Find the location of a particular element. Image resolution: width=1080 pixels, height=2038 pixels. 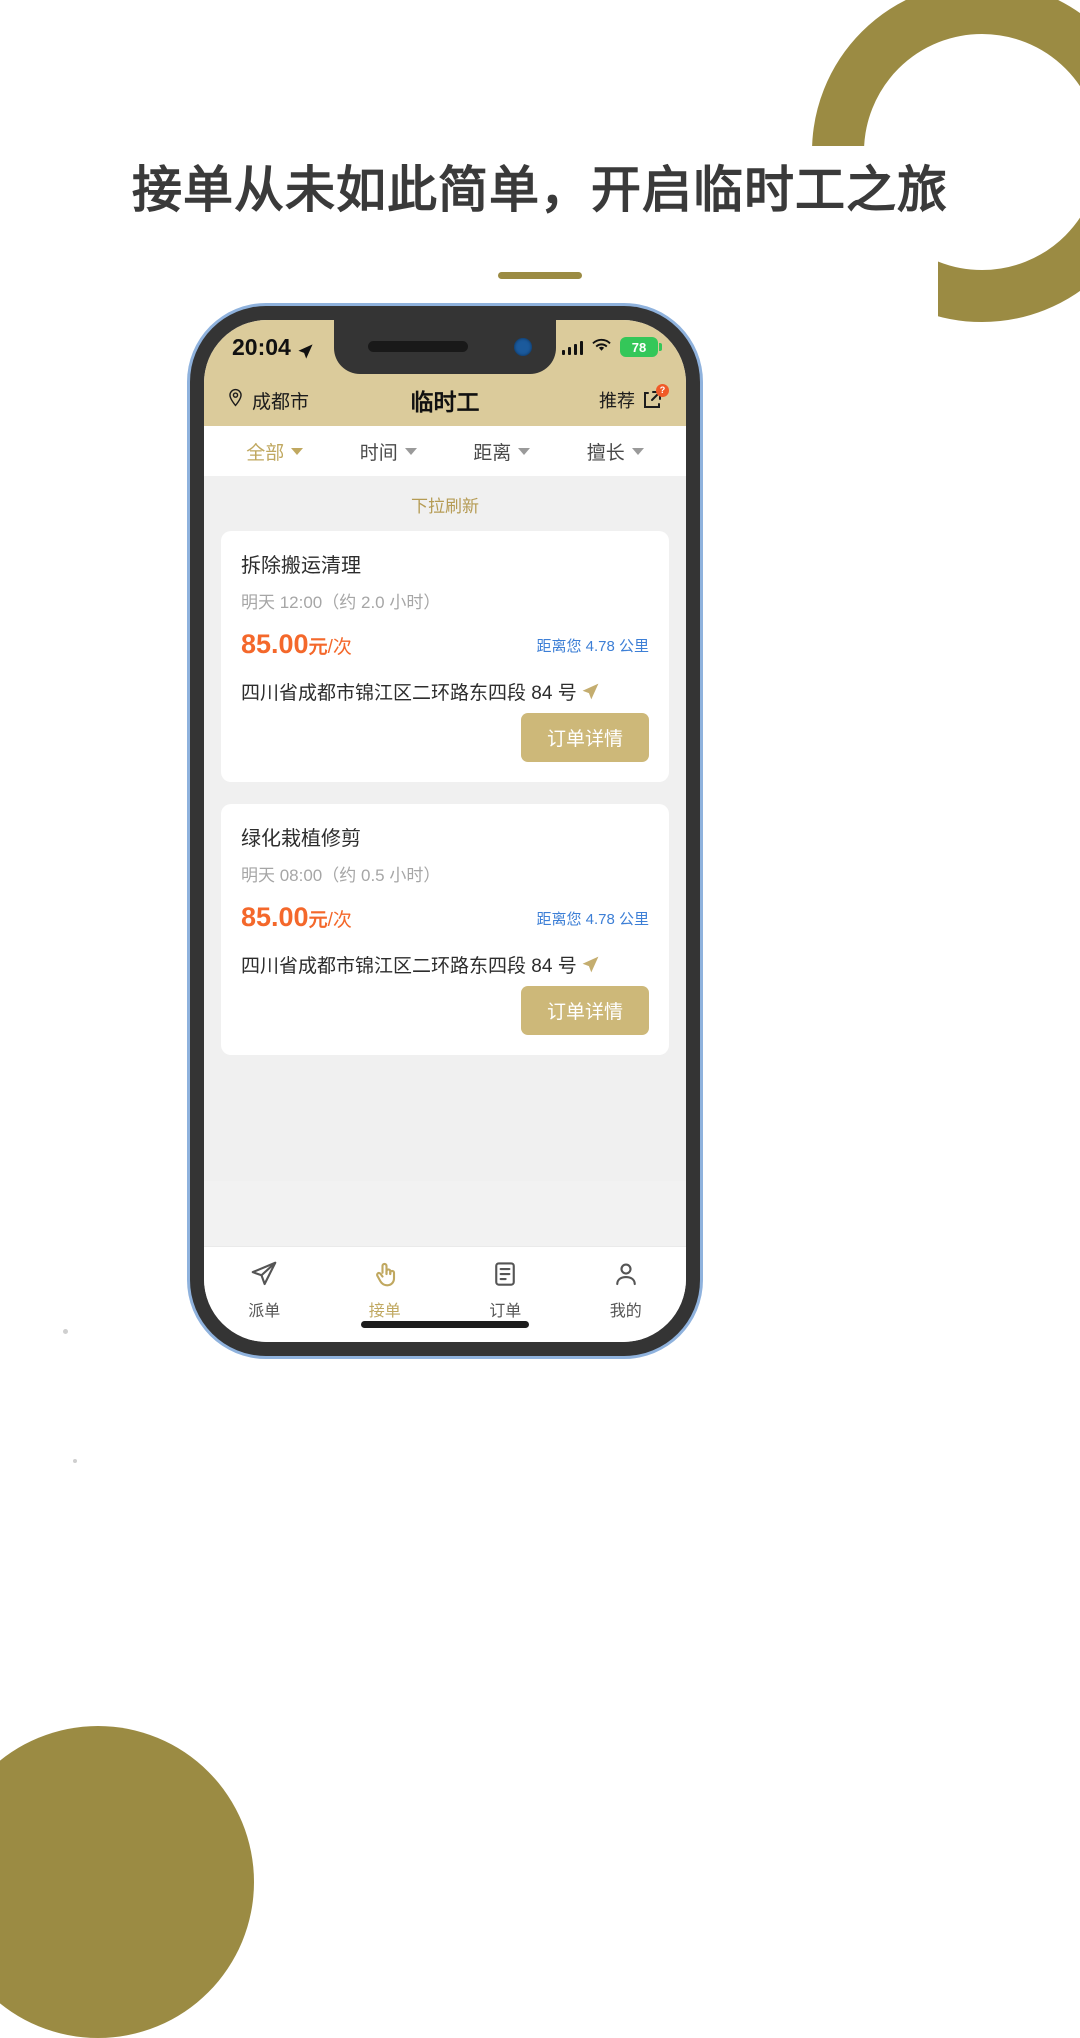

battery-indicator: 78 is located at coordinates (641, 347).